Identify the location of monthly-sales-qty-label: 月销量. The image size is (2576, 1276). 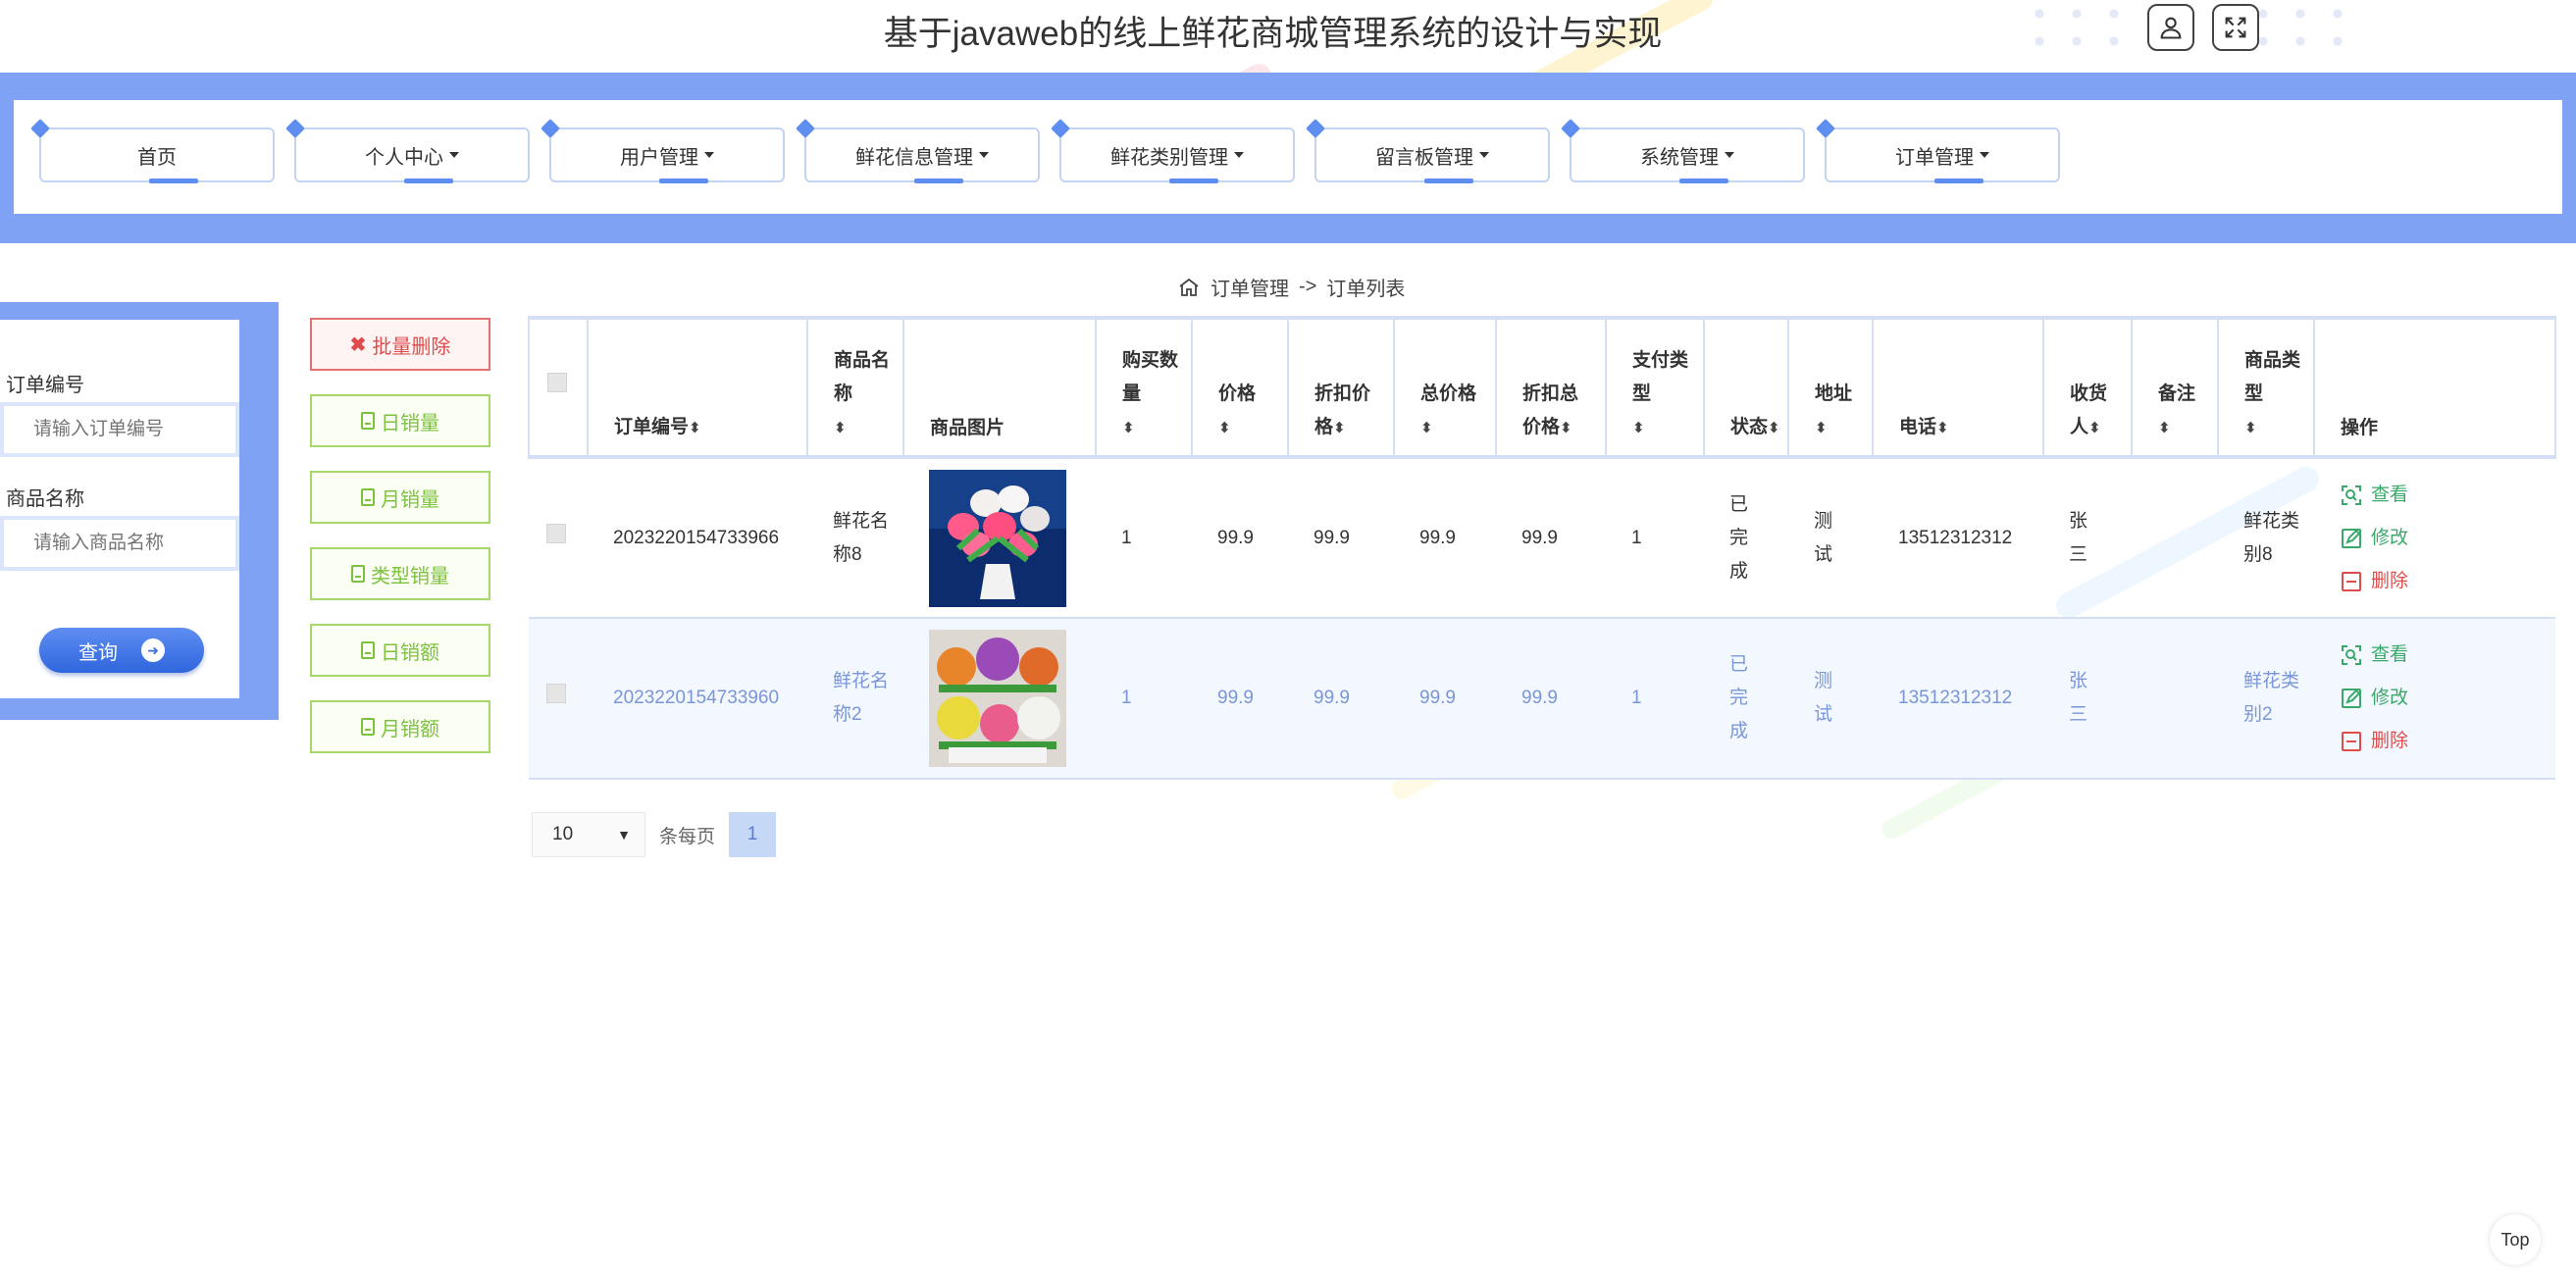
(410, 499).